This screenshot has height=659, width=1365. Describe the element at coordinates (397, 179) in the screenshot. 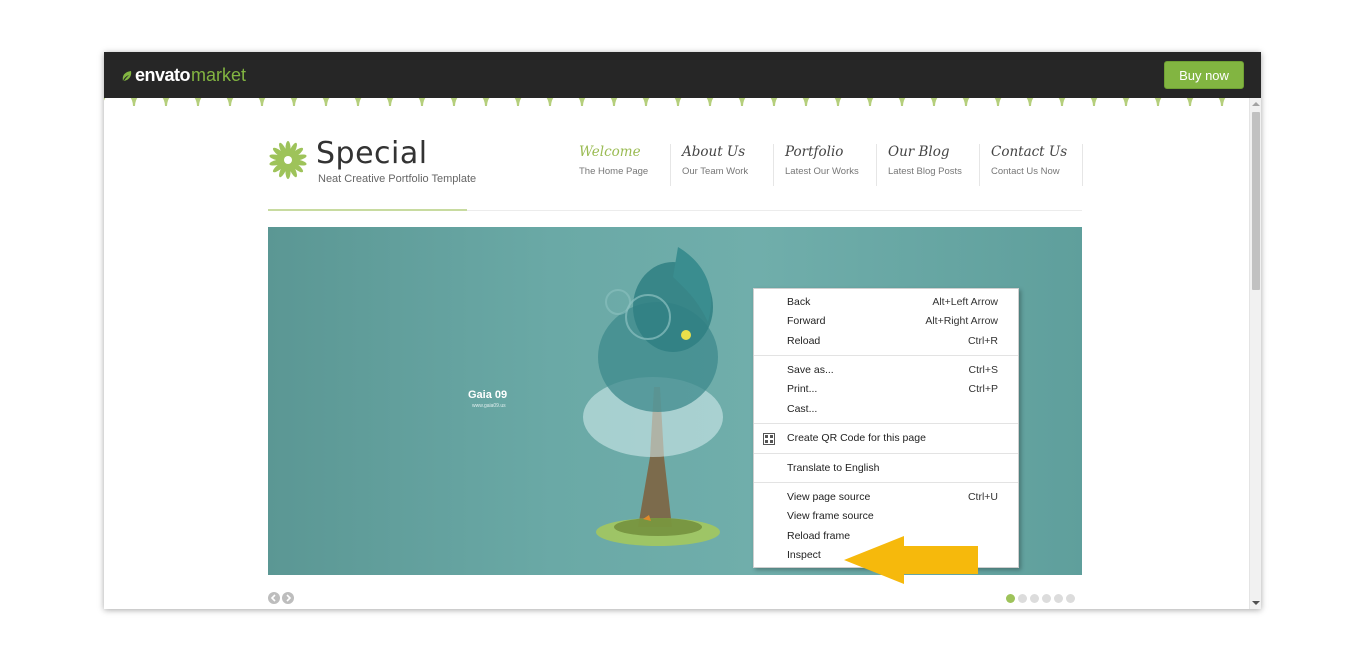

I see `brand-subtitle: Neat Creative Portfolio Template` at that location.